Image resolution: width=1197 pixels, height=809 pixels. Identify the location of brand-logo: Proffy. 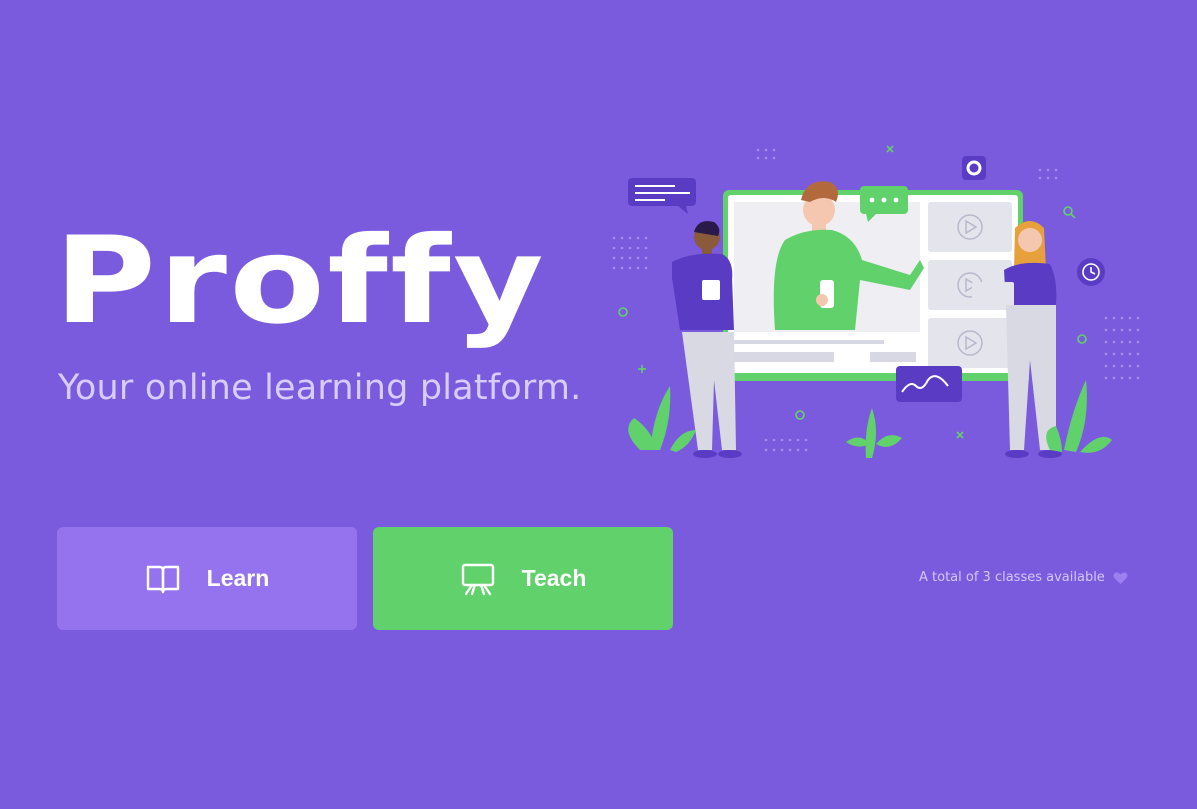
(300, 281).